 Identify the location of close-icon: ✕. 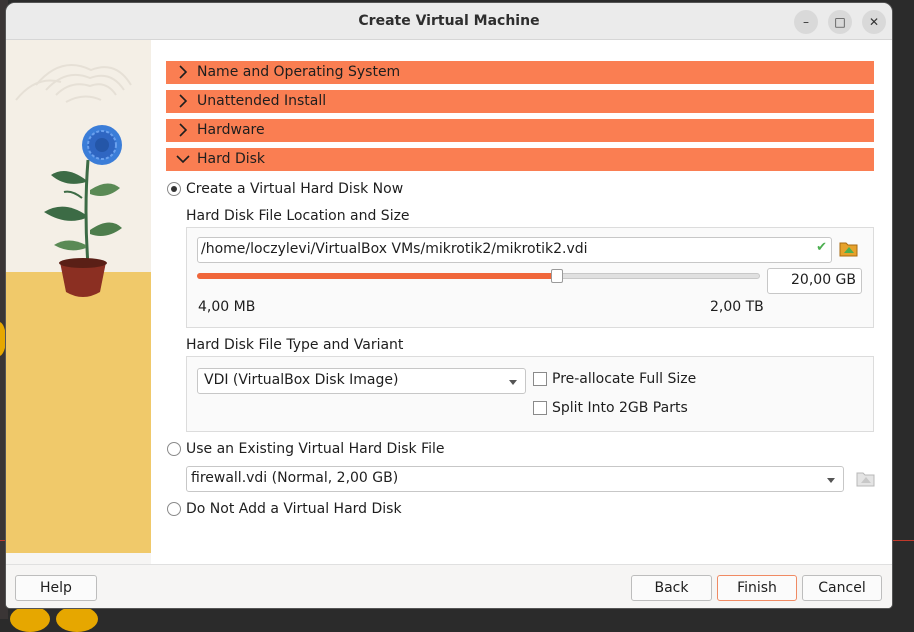
(874, 22).